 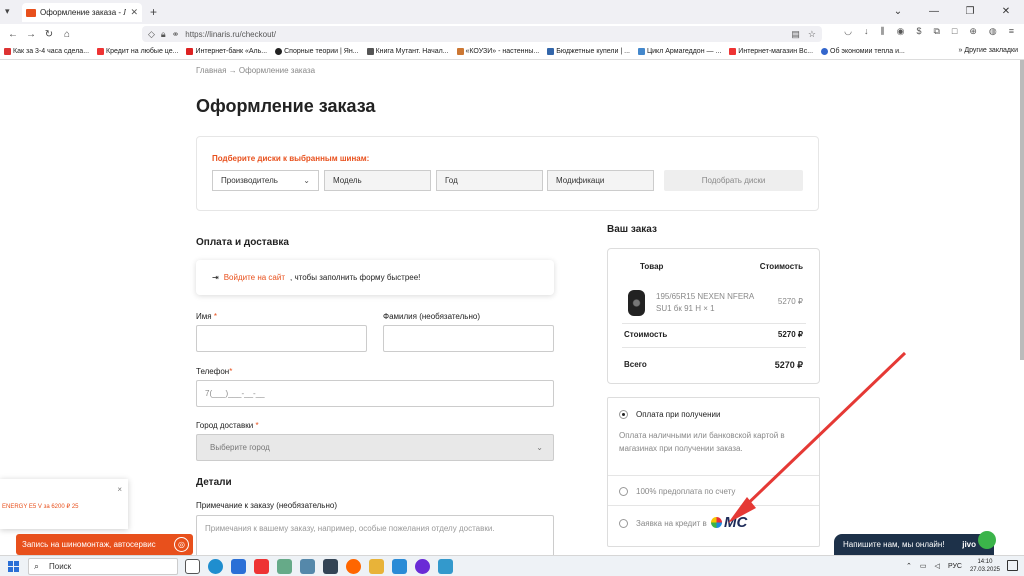 I want to click on clock: 14:10 27.03.2025, so click(x=985, y=566).